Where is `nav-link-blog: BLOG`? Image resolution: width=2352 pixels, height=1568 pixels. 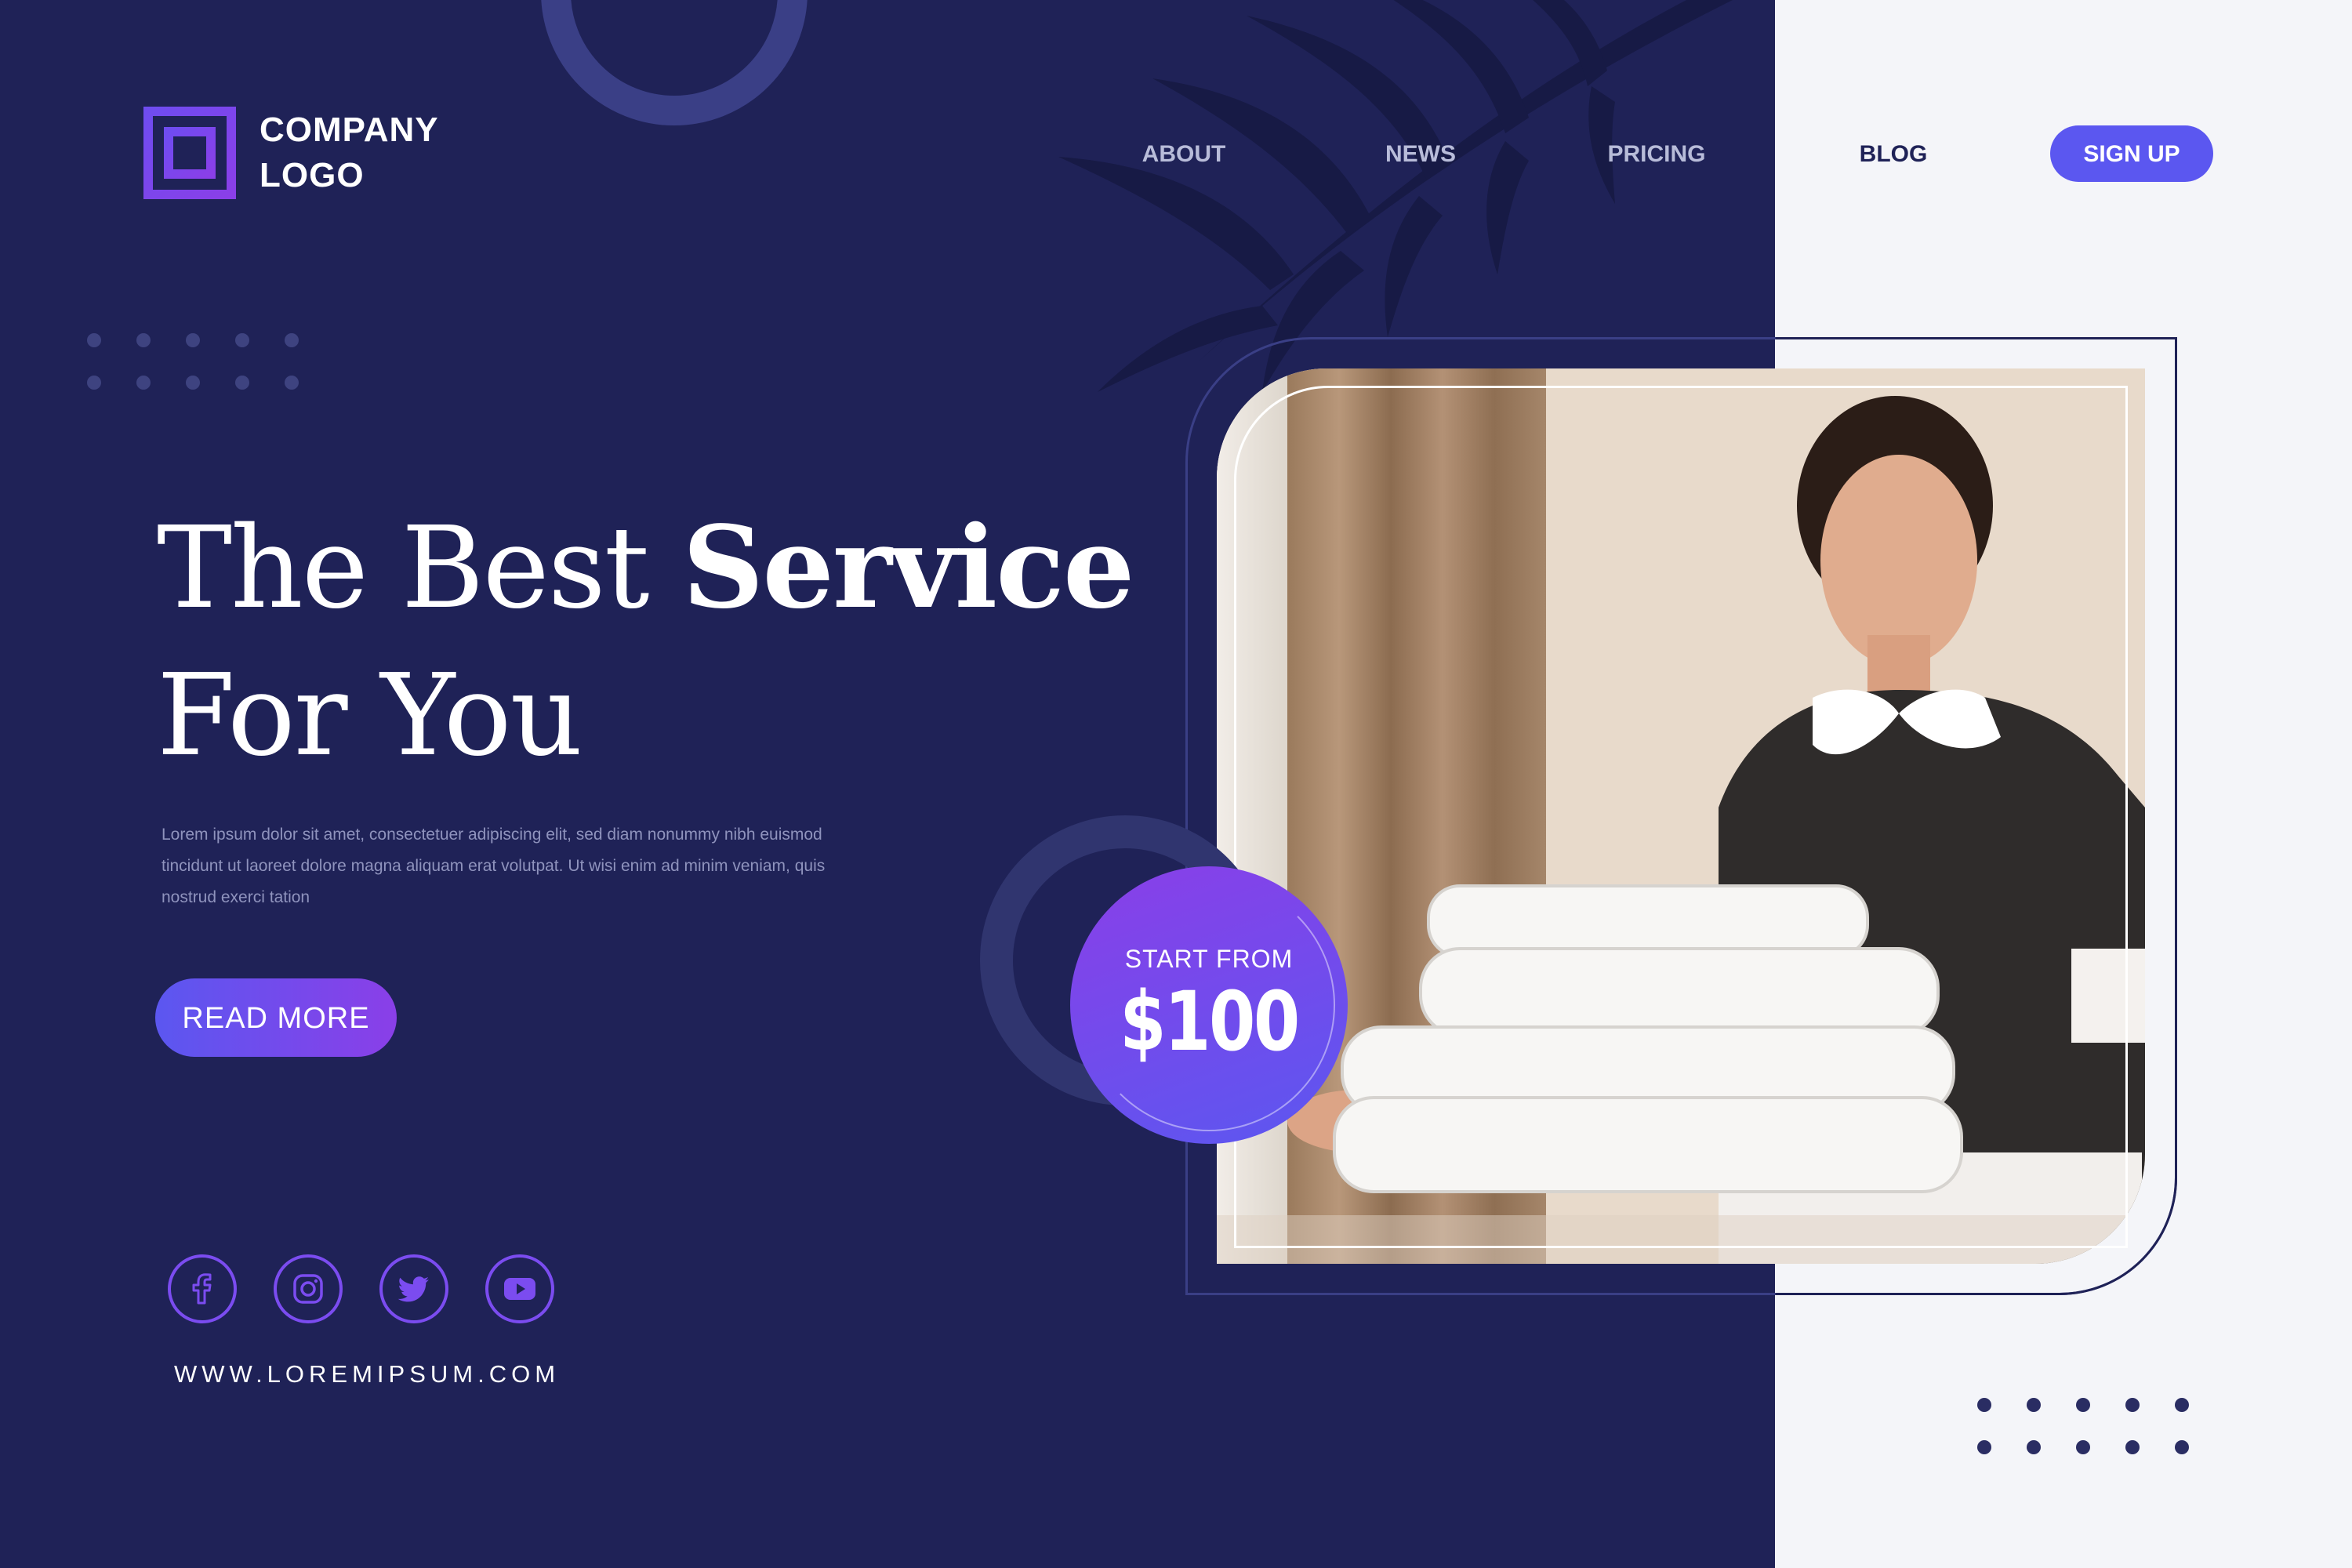 nav-link-blog: BLOG is located at coordinates (1894, 154).